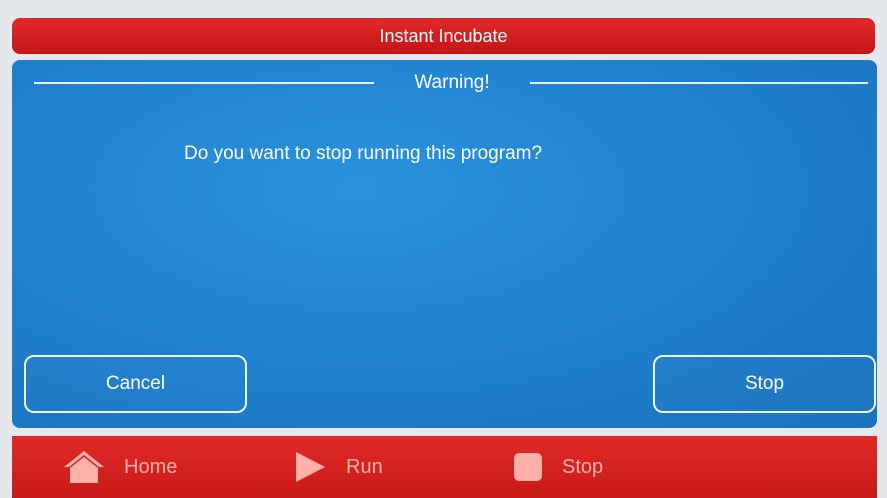 The width and height of the screenshot is (887, 498). What do you see at coordinates (583, 466) in the screenshot?
I see `nav-stop-label: Stop` at bounding box center [583, 466].